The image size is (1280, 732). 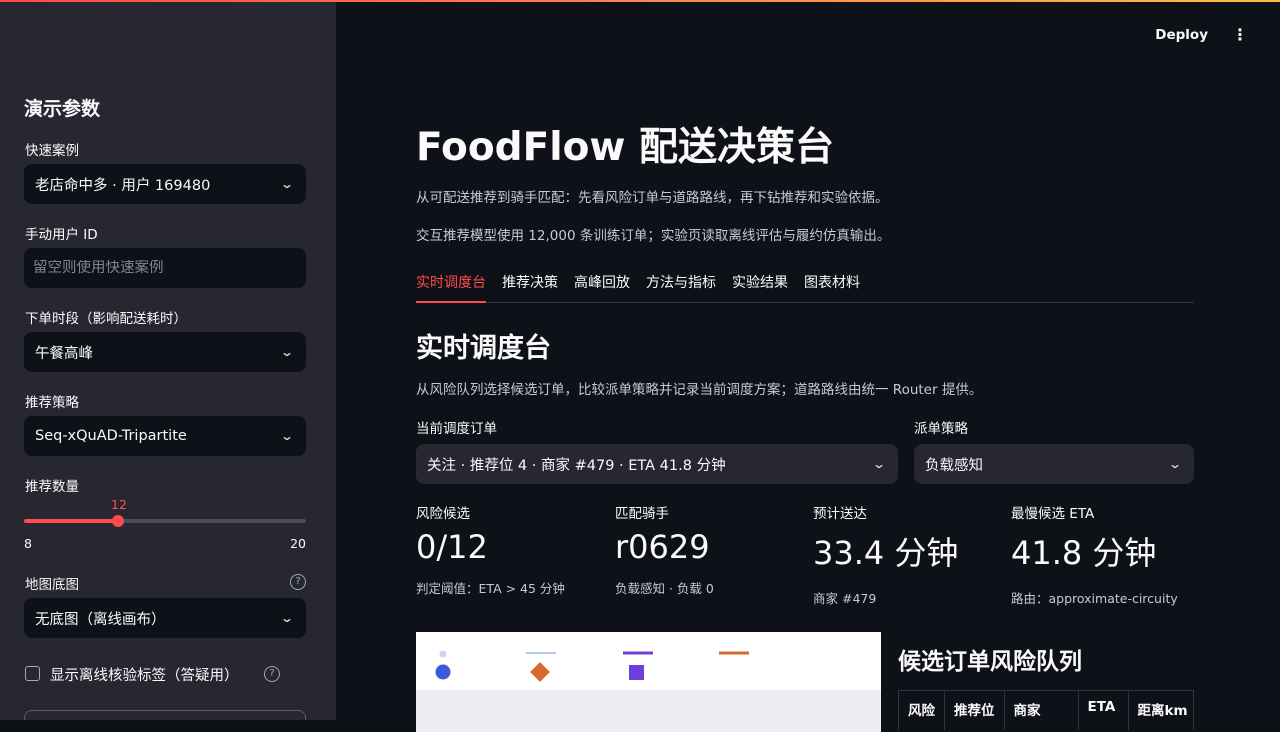 What do you see at coordinates (808, 30) in the screenshot?
I see `app-header: Deploy ⋮` at bounding box center [808, 30].